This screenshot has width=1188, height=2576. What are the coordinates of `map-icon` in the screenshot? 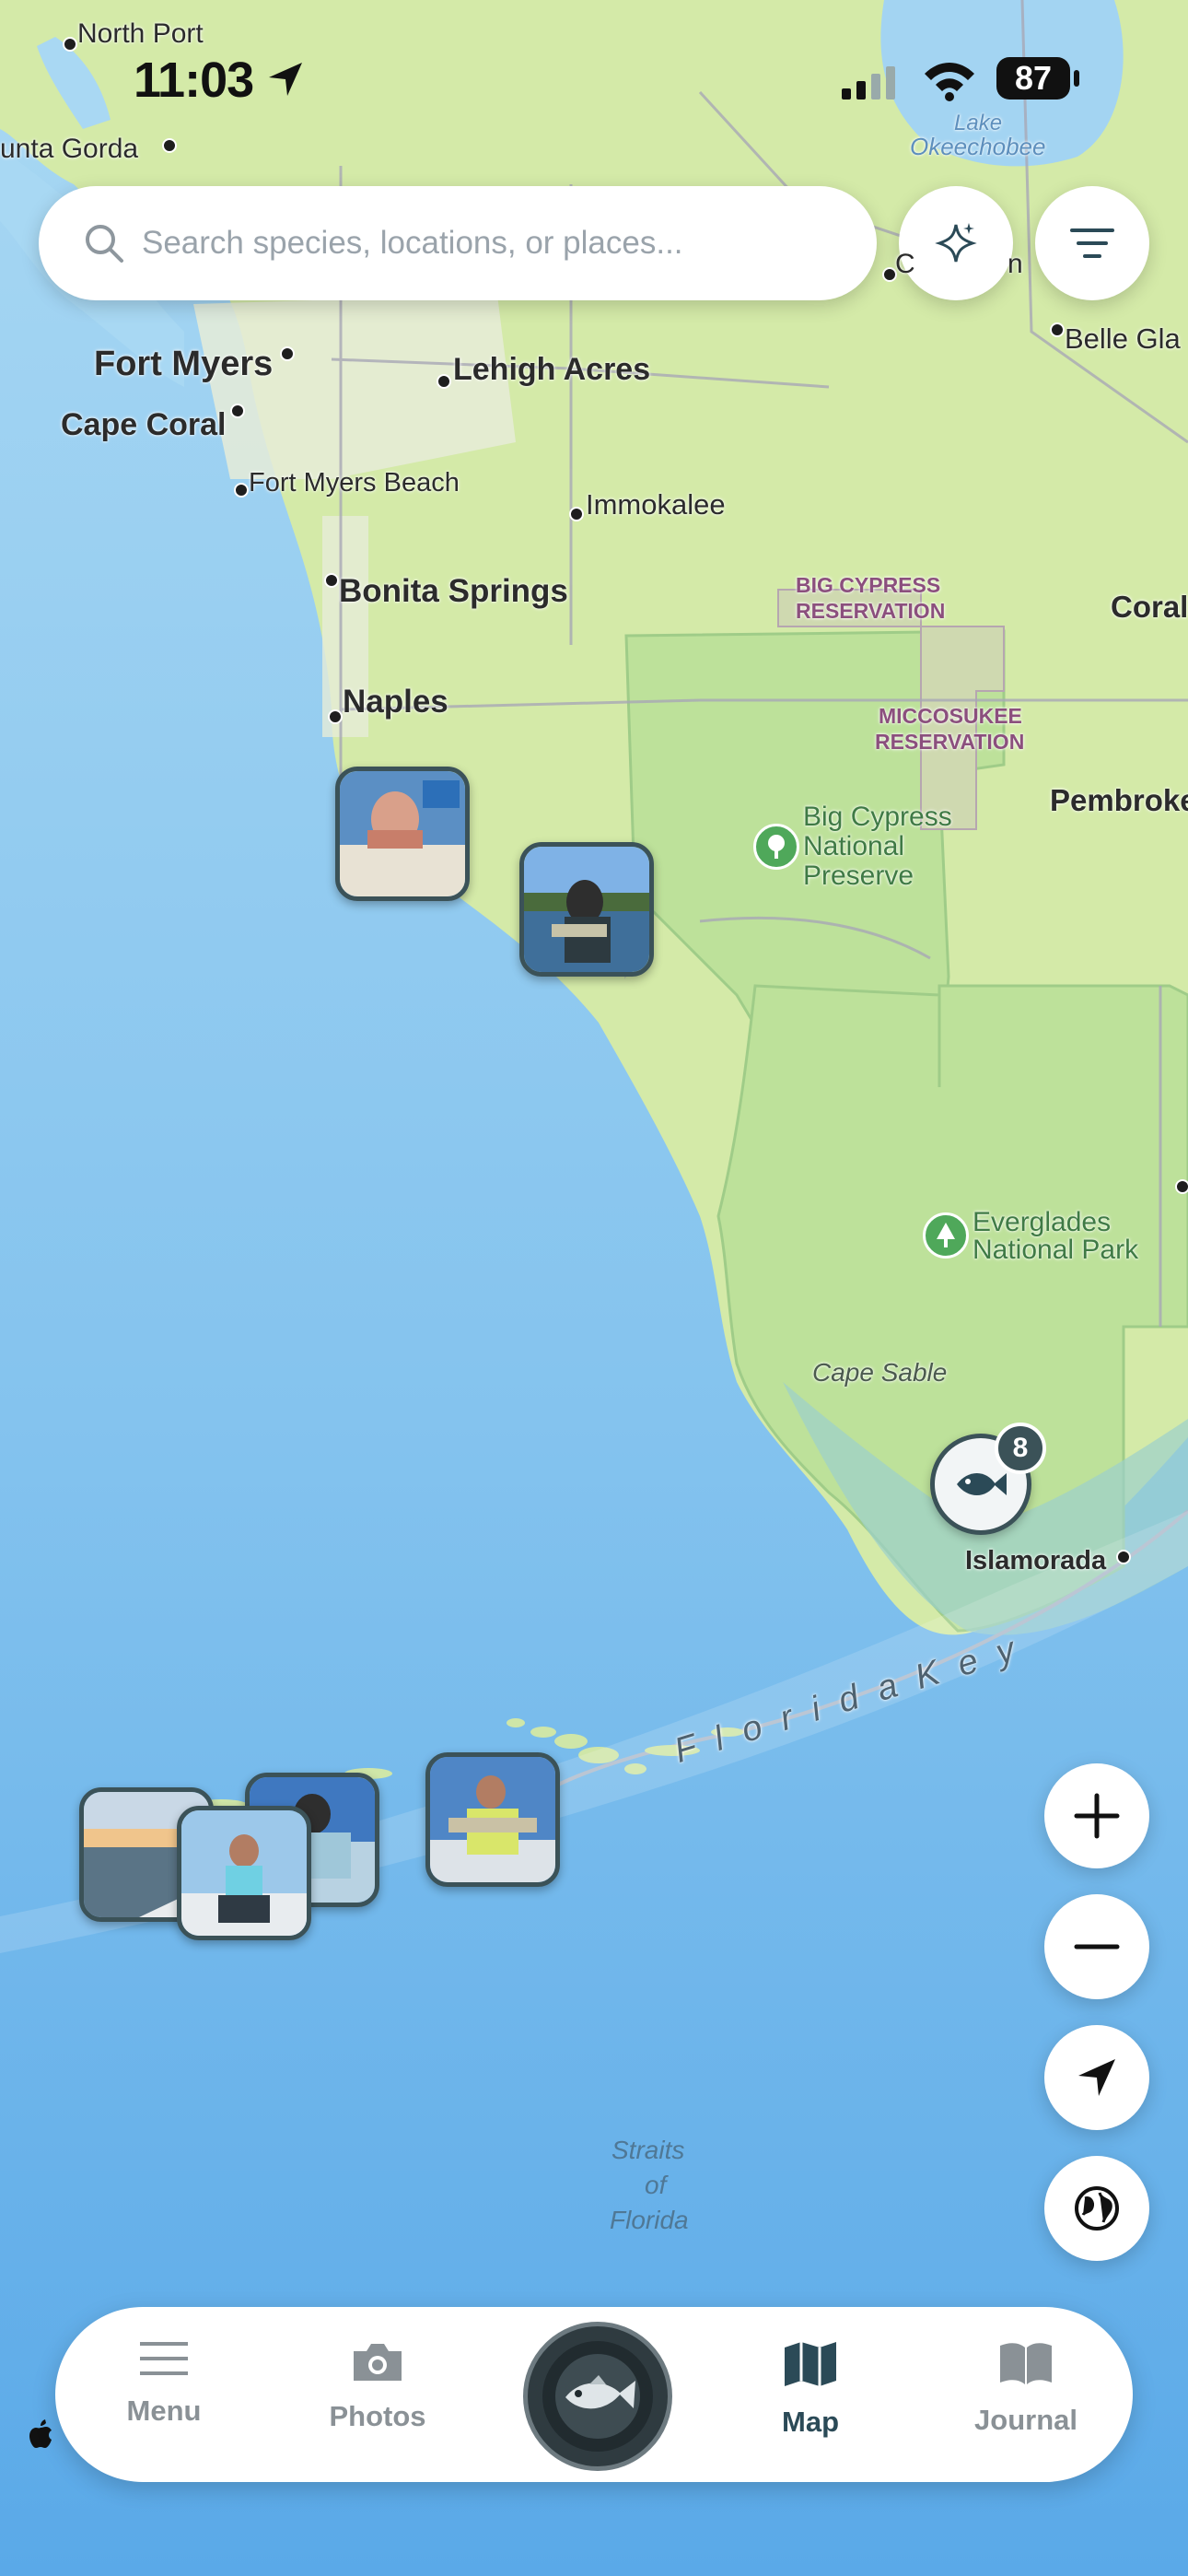 It's located at (810, 2364).